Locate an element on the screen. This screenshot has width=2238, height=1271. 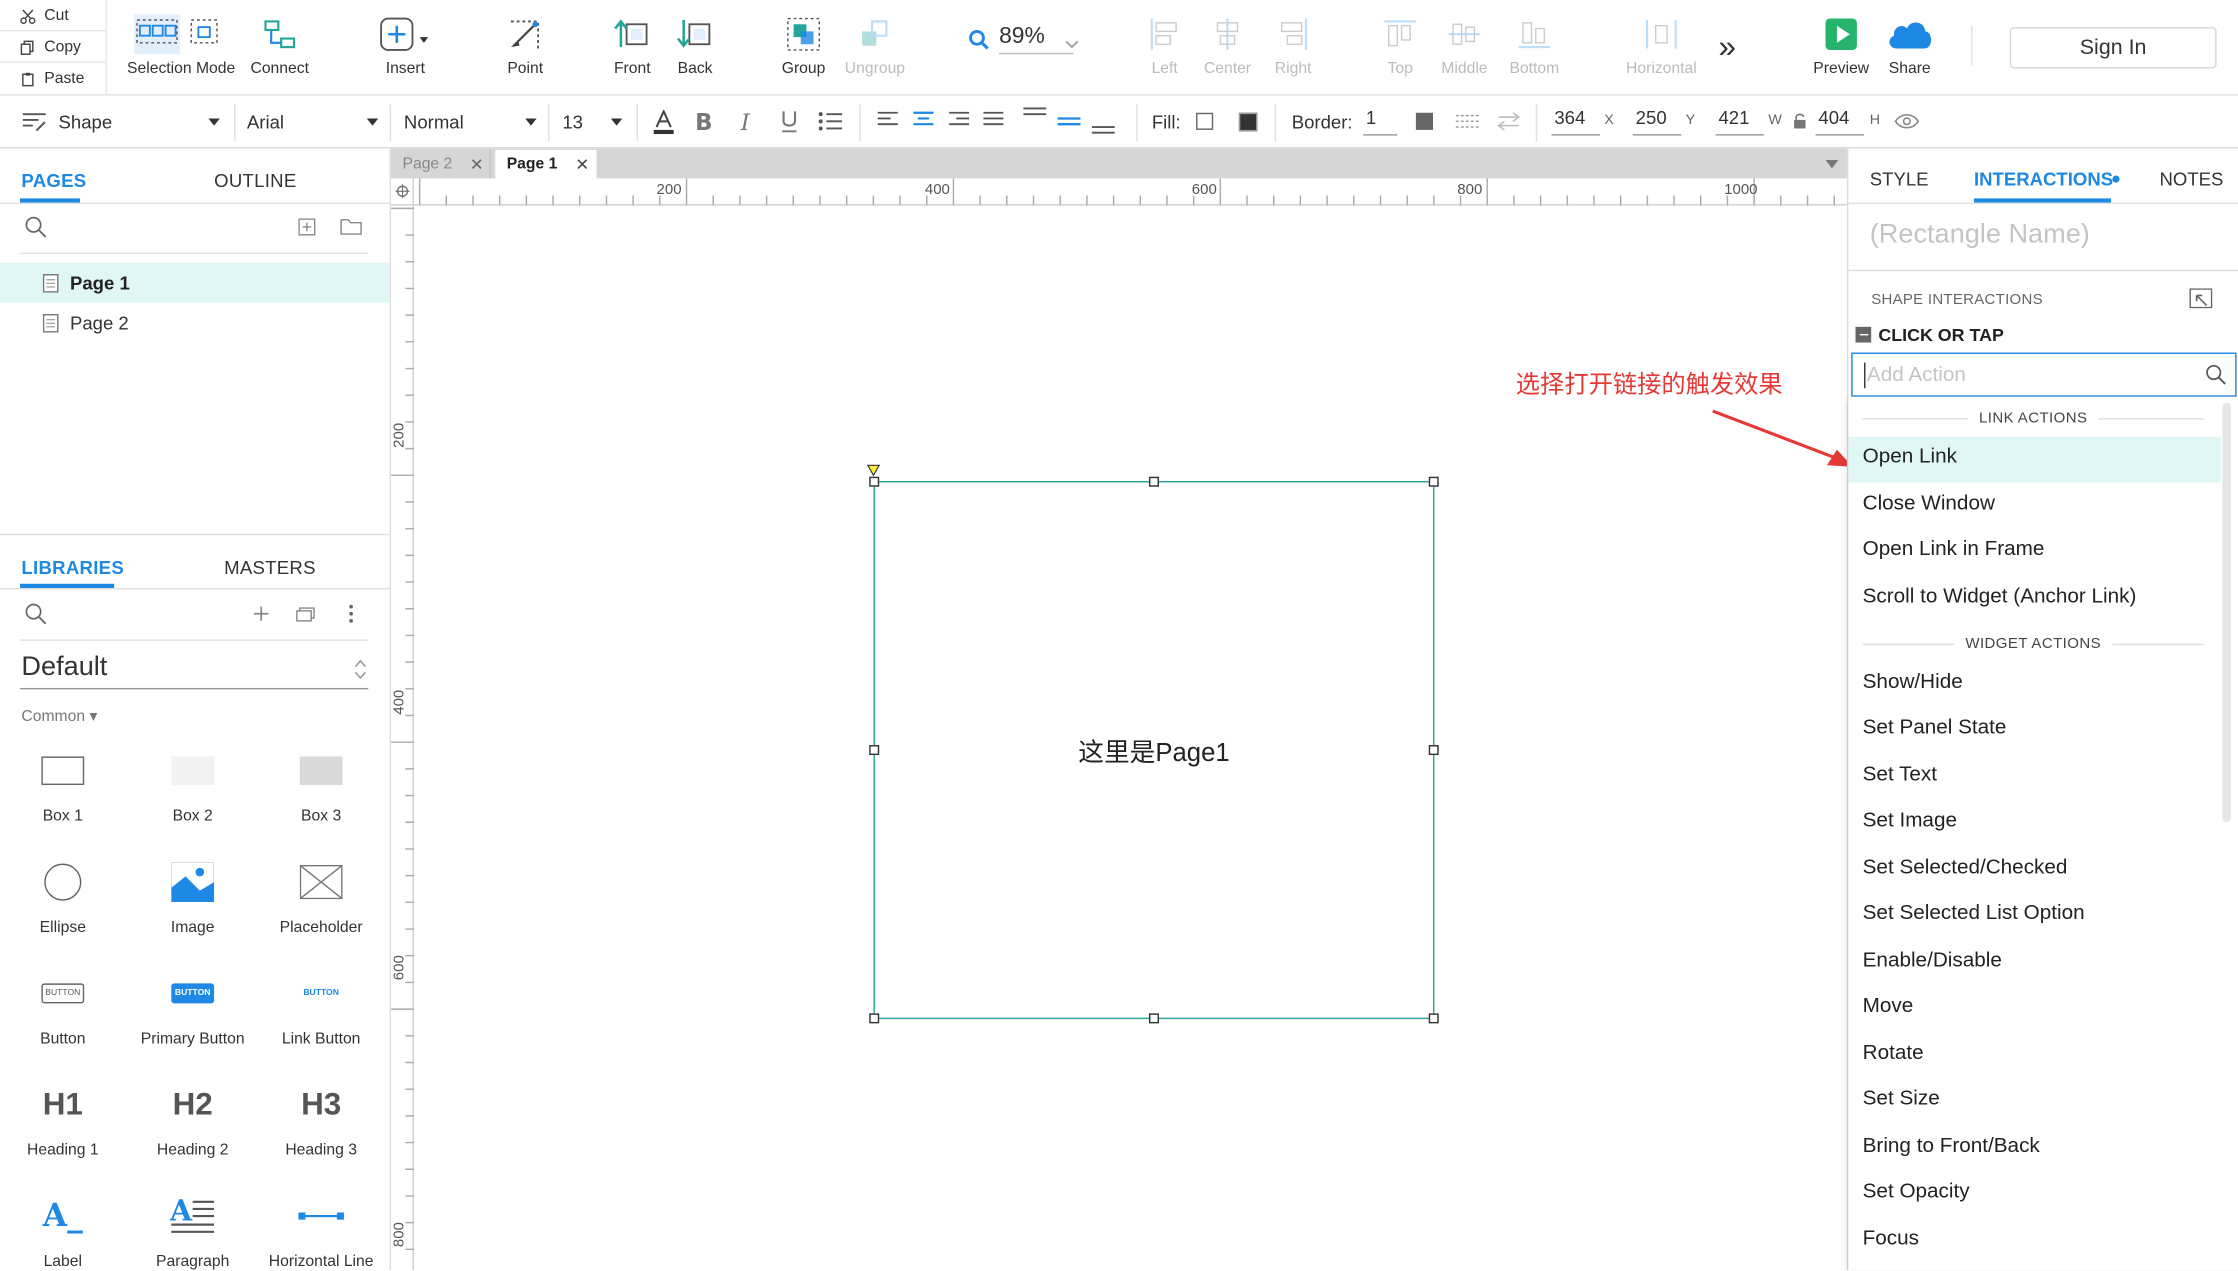
visibility-eye-icon is located at coordinates (1907, 121).